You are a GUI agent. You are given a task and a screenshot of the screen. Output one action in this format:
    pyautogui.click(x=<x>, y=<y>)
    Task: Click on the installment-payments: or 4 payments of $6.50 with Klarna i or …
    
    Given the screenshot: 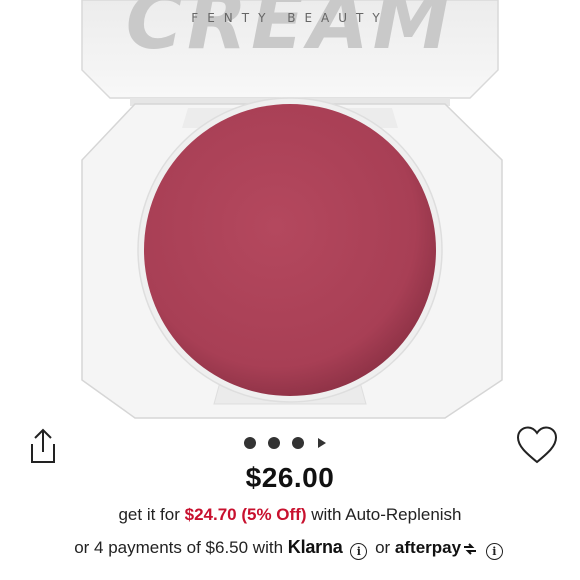 What is the action you would take?
    pyautogui.click(x=290, y=548)
    